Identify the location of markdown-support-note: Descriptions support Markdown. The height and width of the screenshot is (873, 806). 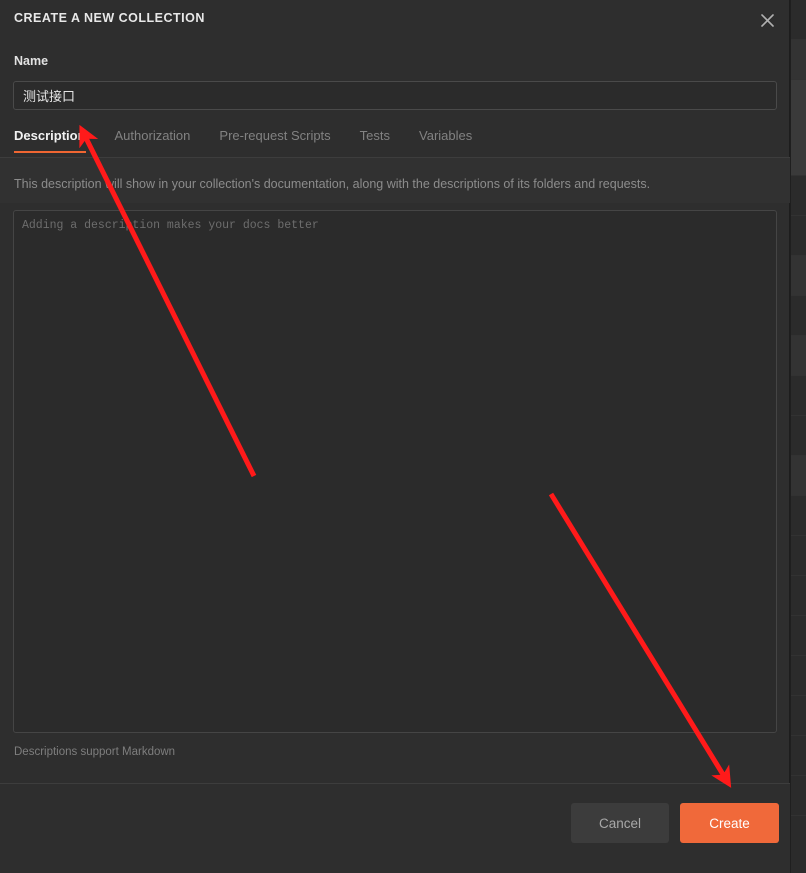
(95, 752).